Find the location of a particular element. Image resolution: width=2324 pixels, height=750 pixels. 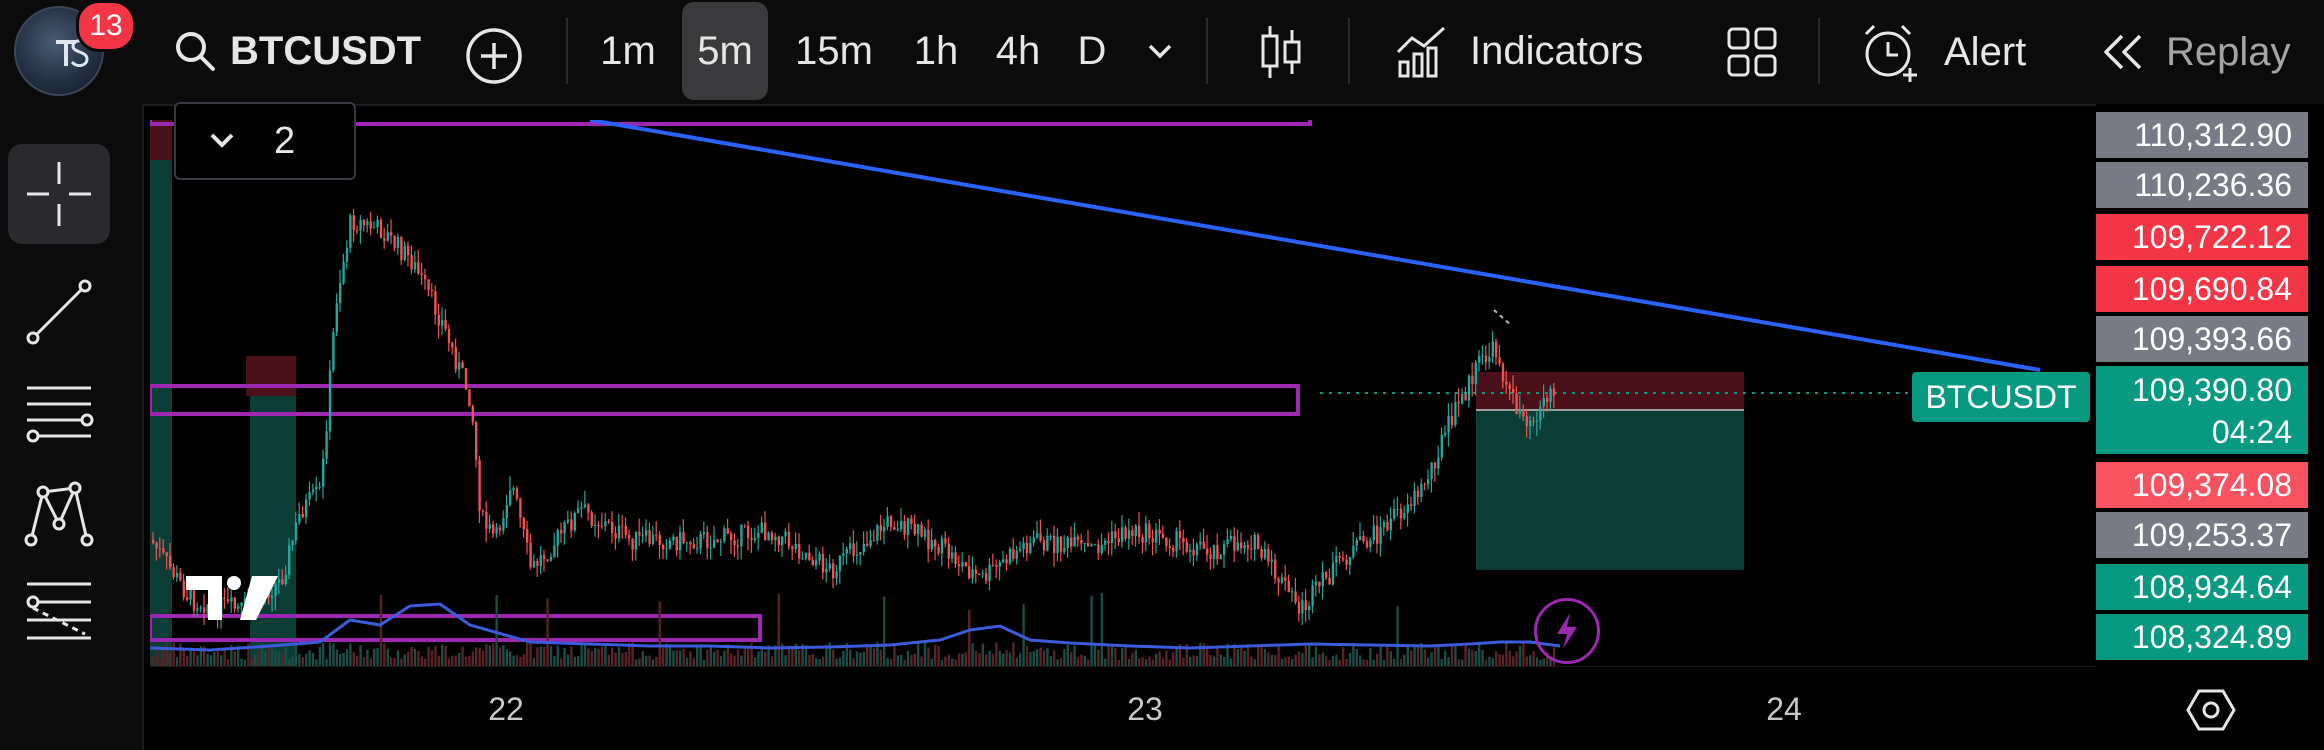

compare-button is located at coordinates (494, 56).